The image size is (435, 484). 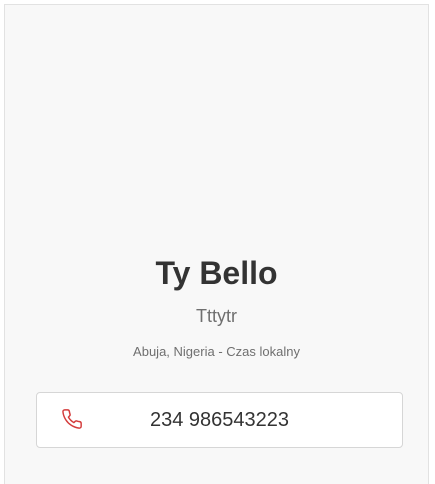 What do you see at coordinates (216, 273) in the screenshot?
I see `profile-name: Ty Bello` at bounding box center [216, 273].